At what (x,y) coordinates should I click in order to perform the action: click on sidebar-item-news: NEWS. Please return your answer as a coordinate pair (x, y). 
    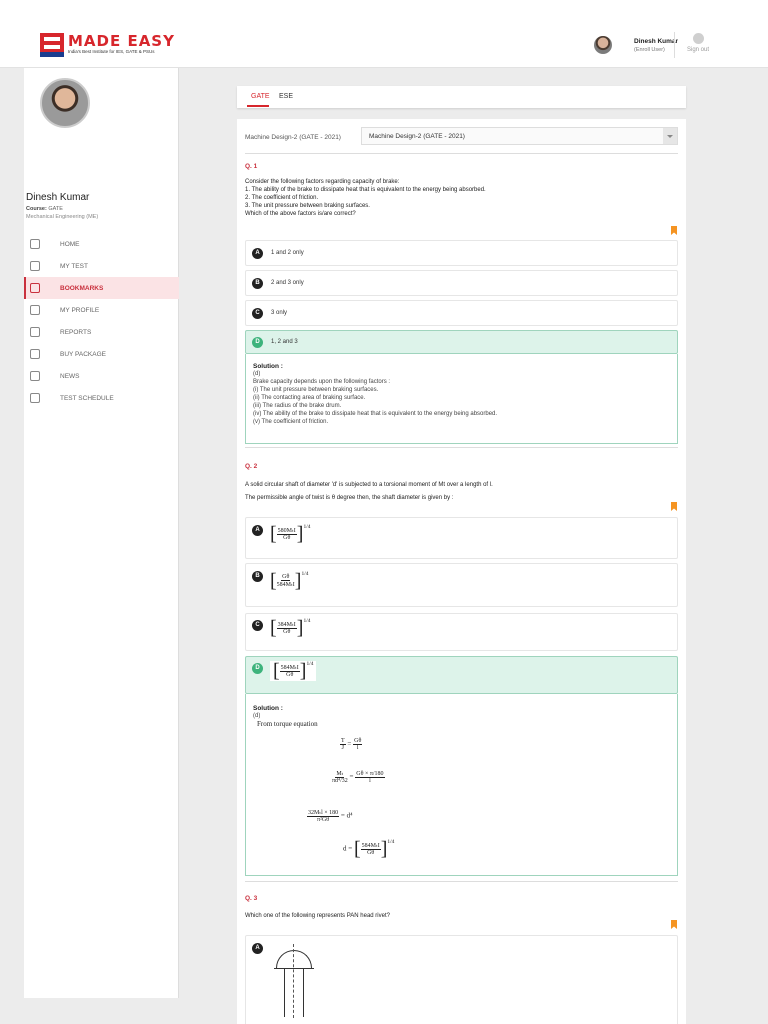
    Looking at the image, I should click on (101, 376).